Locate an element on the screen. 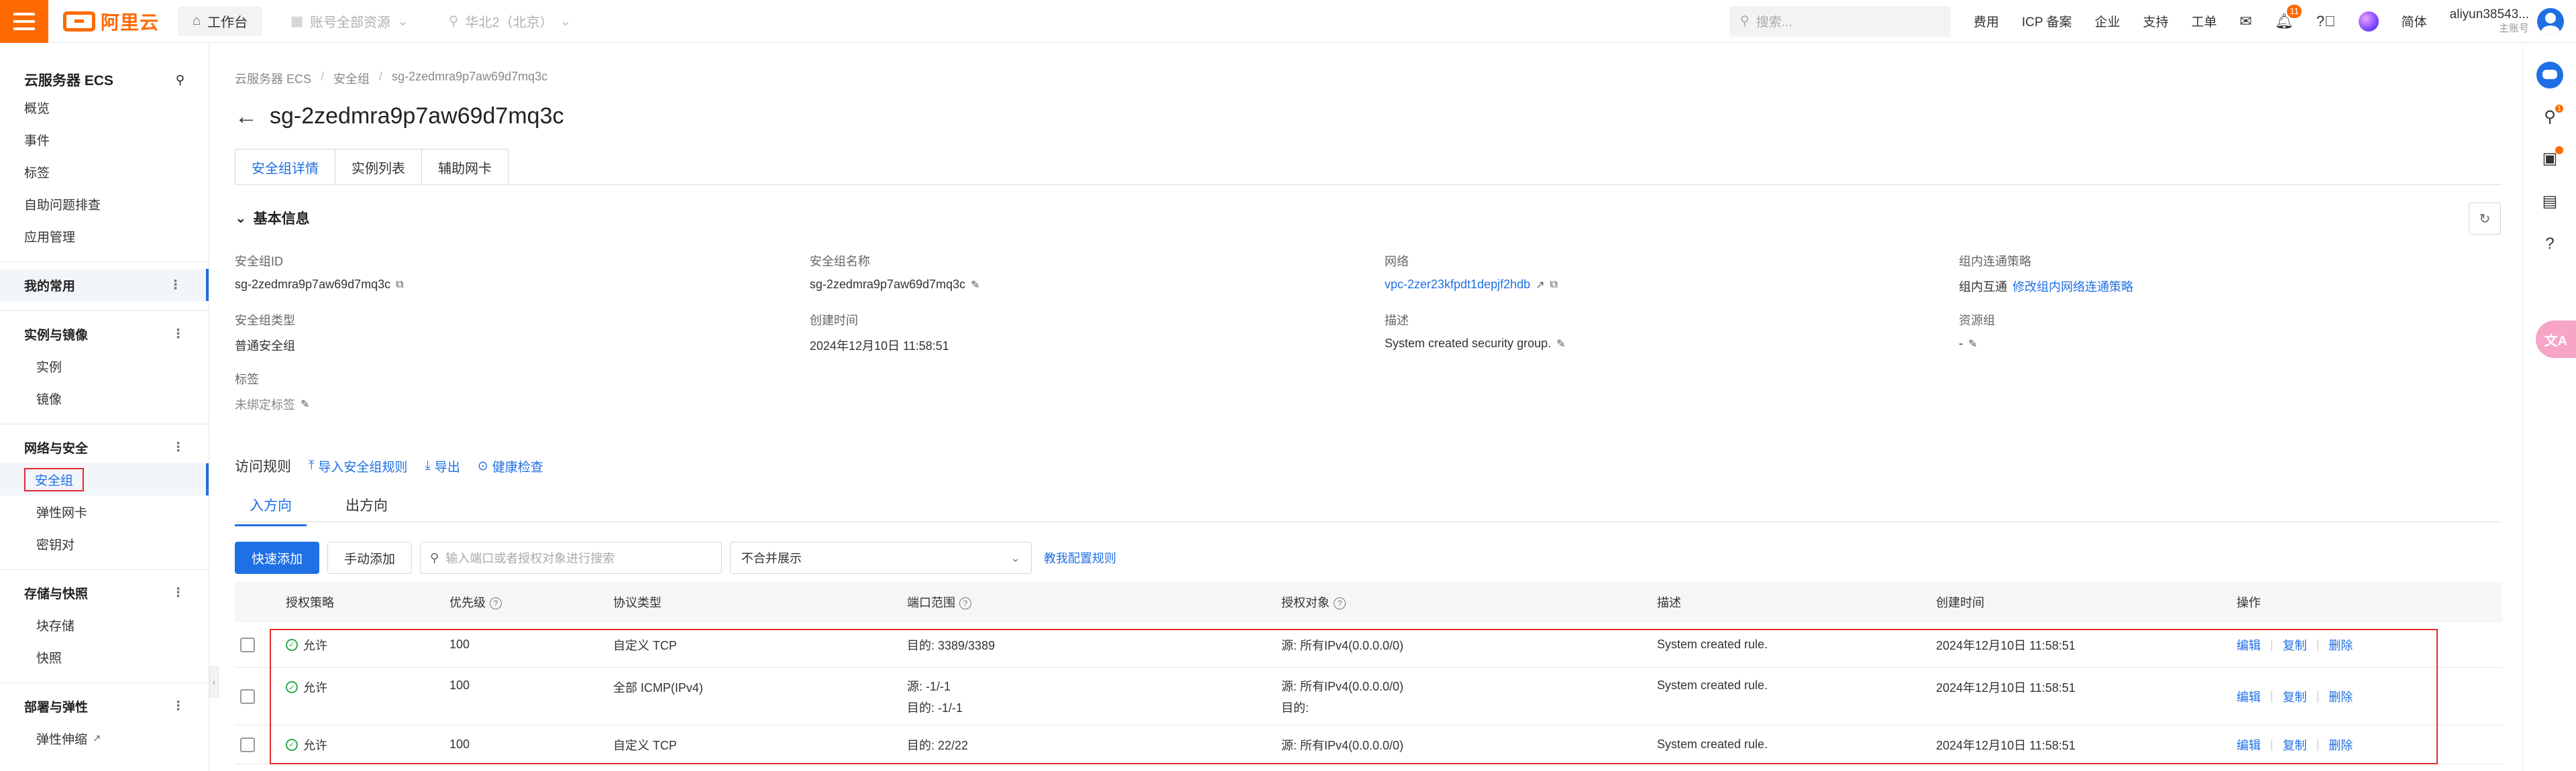  sidebar-item-overview: 概览 is located at coordinates (104, 107).